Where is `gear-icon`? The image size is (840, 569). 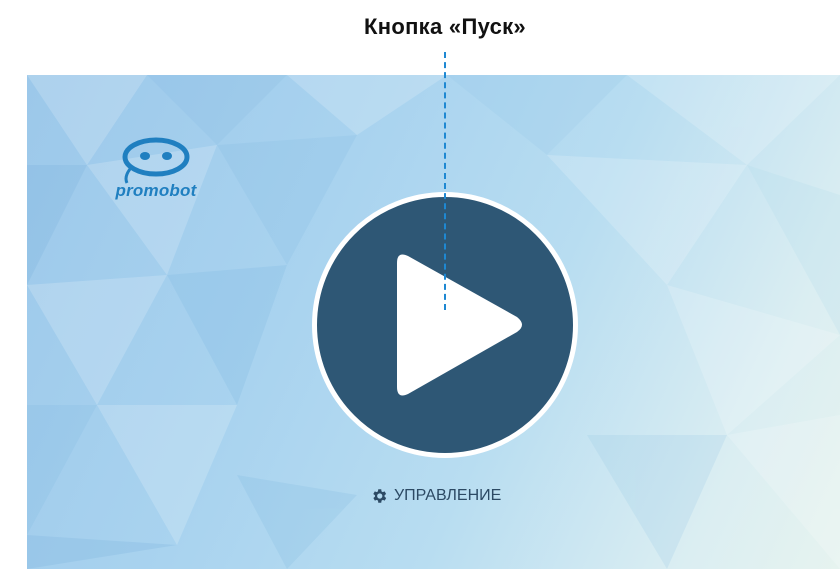 gear-icon is located at coordinates (380, 496).